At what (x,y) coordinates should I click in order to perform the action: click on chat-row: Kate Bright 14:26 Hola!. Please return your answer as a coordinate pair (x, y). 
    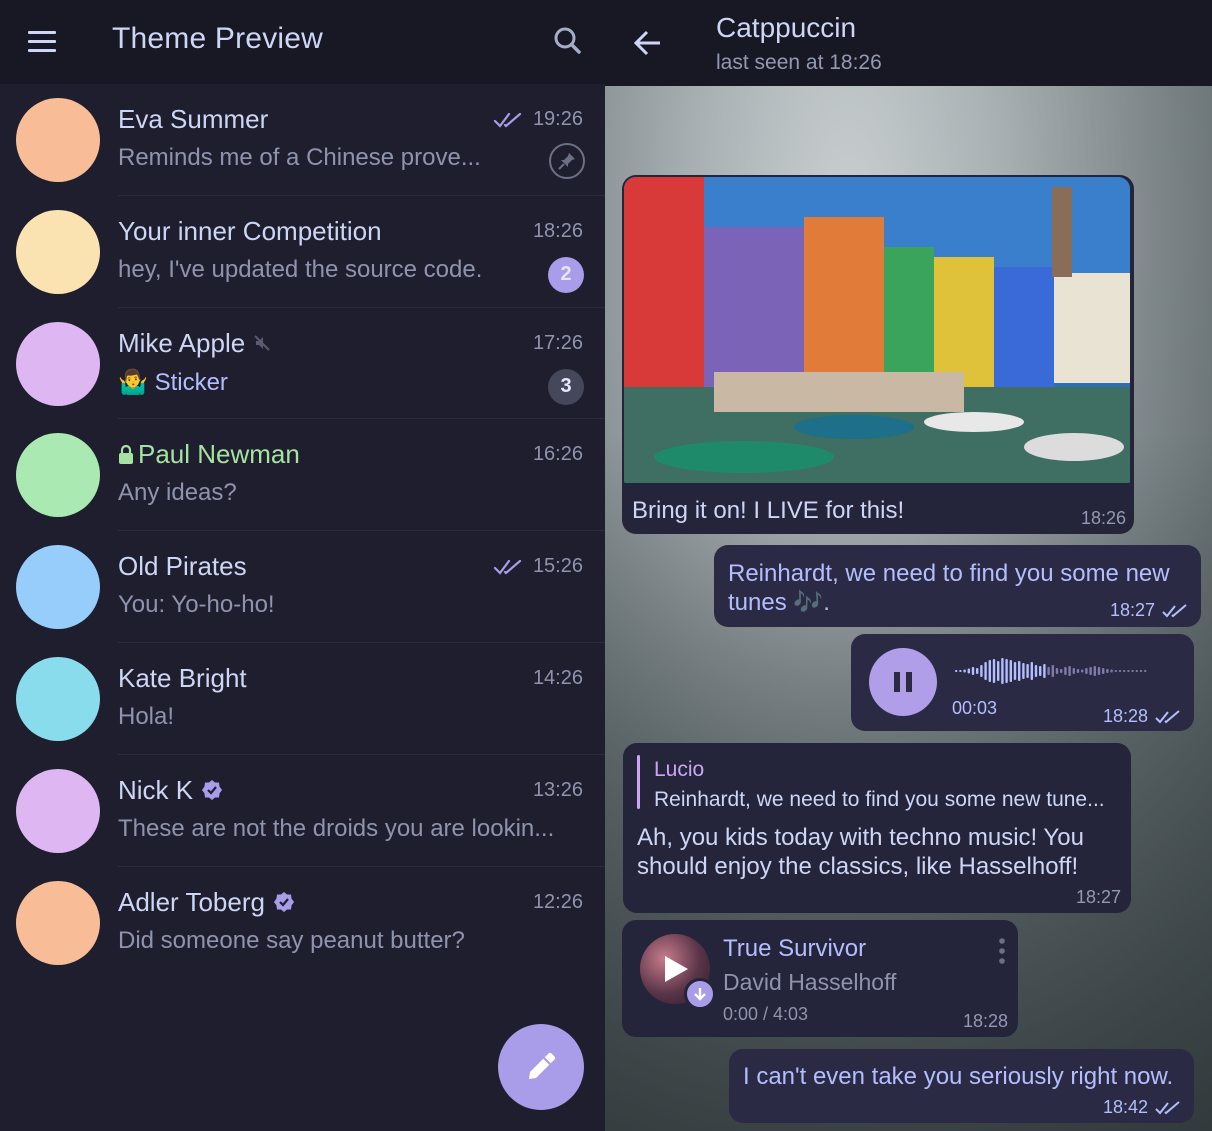
    Looking at the image, I should click on (302, 699).